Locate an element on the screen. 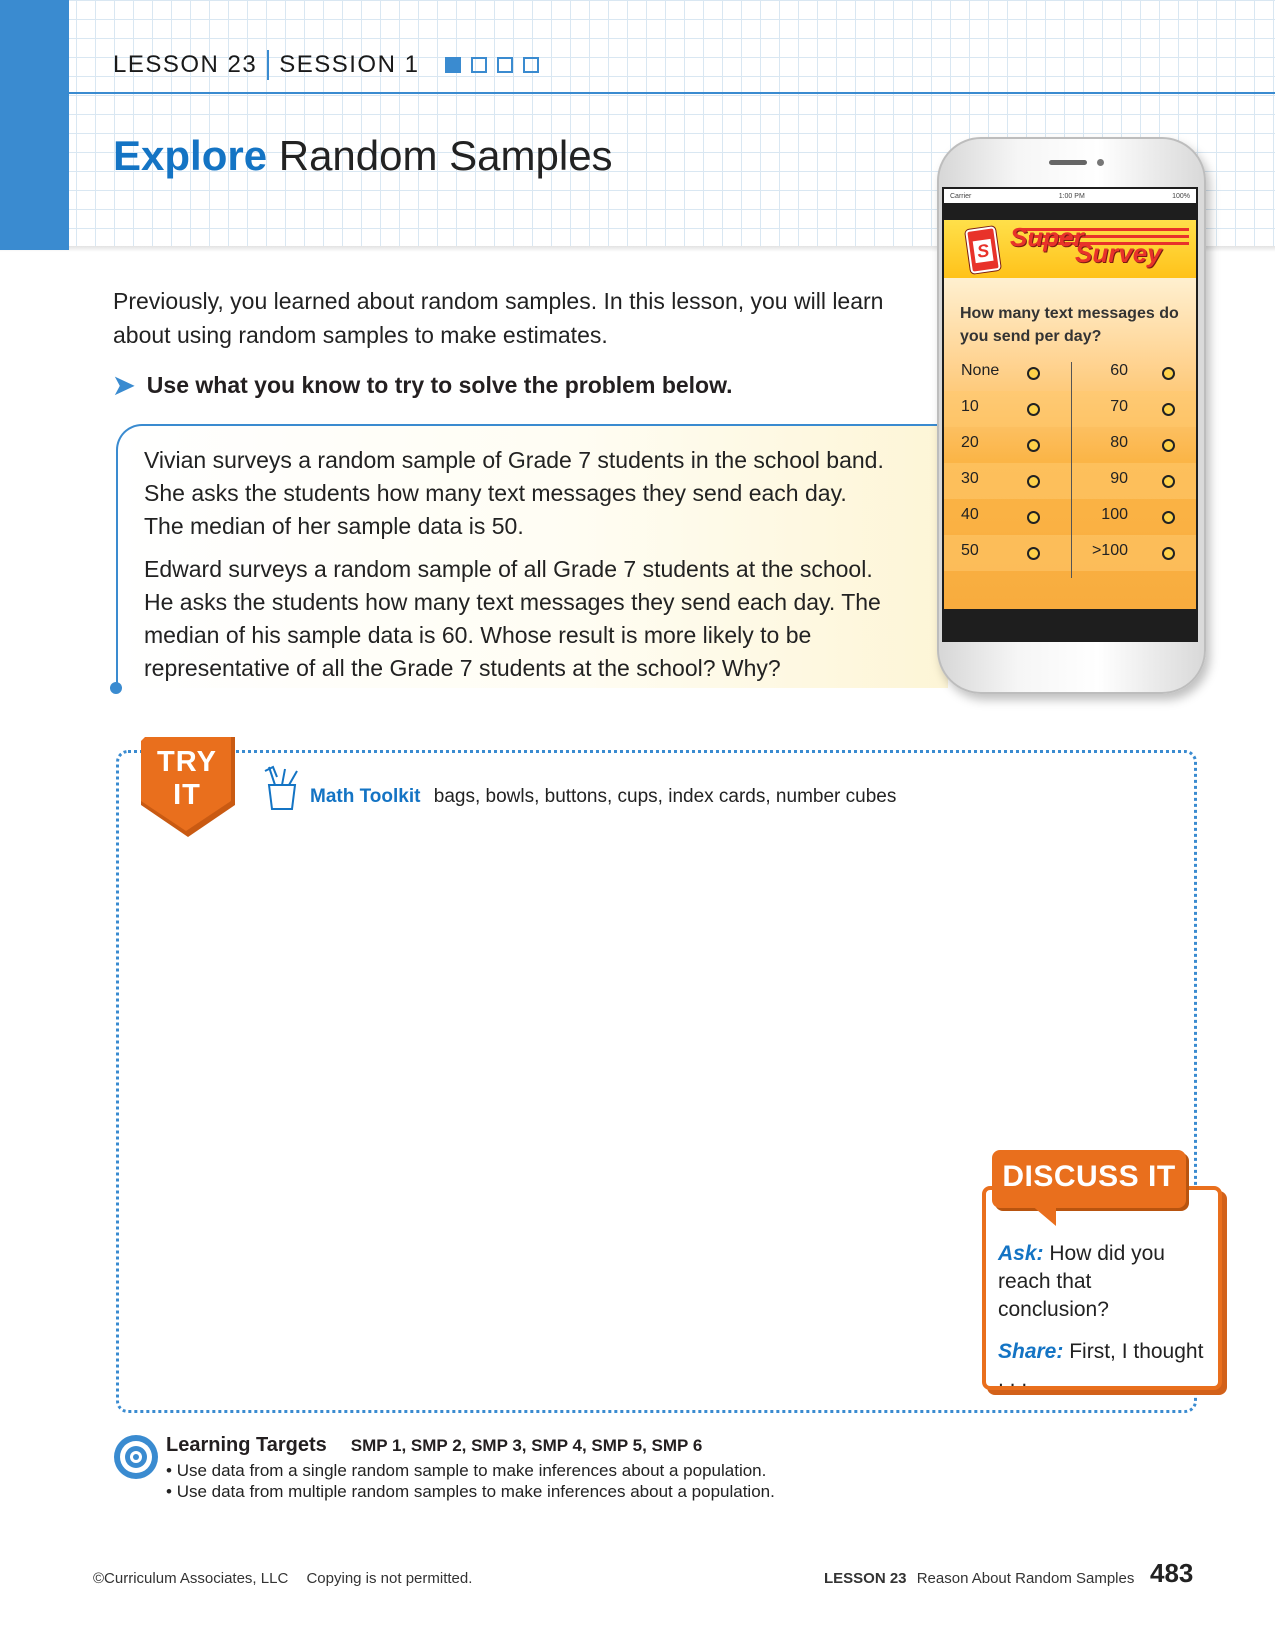 The image size is (1275, 1632). footer-notice: Copying is not permitted. is located at coordinates (389, 1578).